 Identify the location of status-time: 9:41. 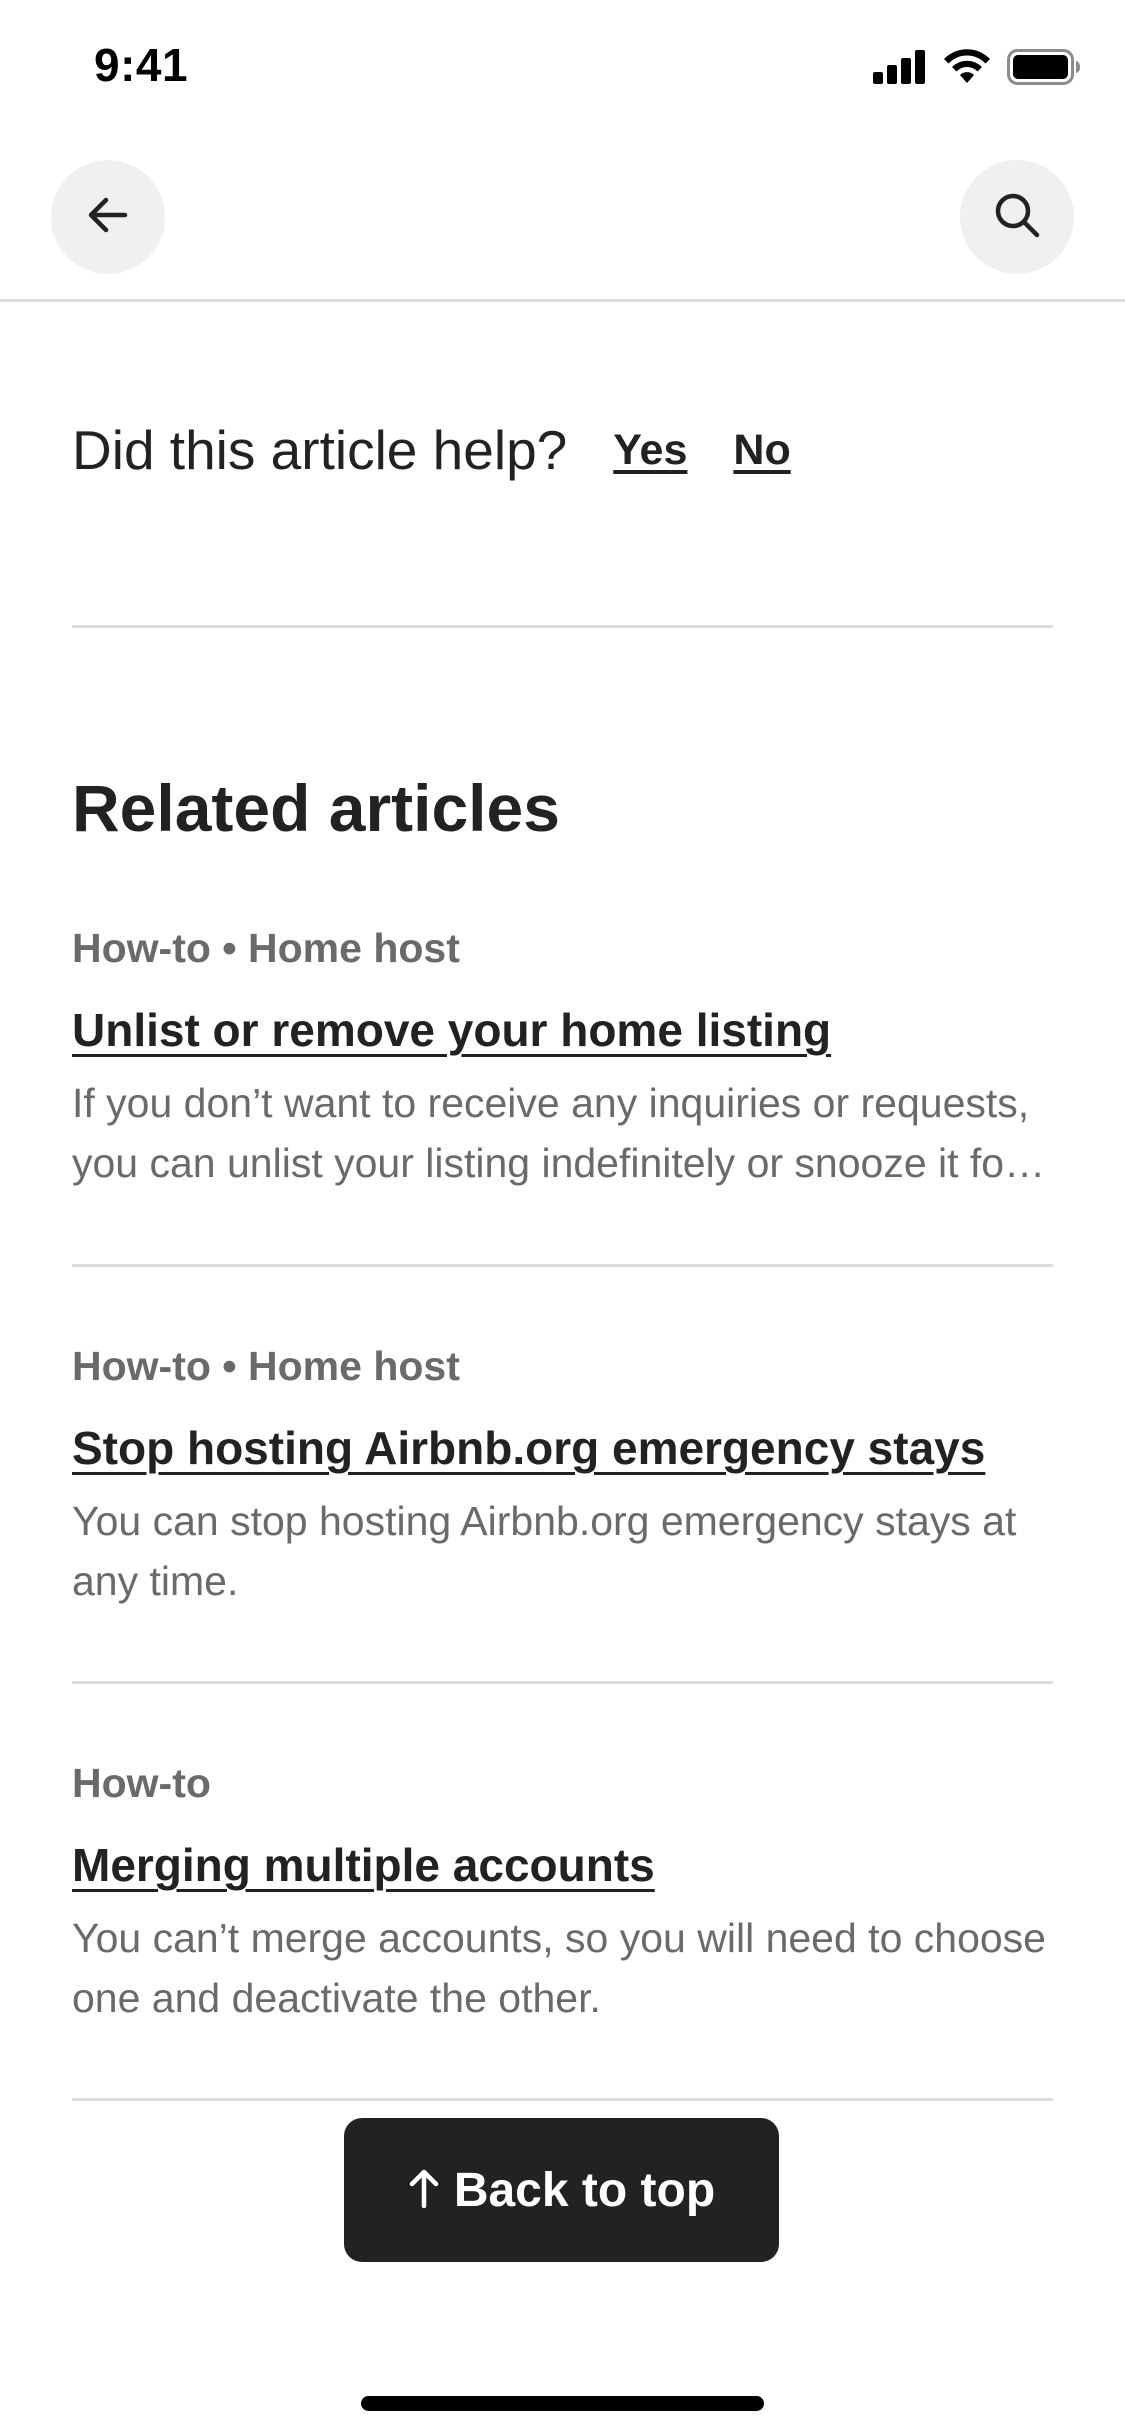
(141, 65).